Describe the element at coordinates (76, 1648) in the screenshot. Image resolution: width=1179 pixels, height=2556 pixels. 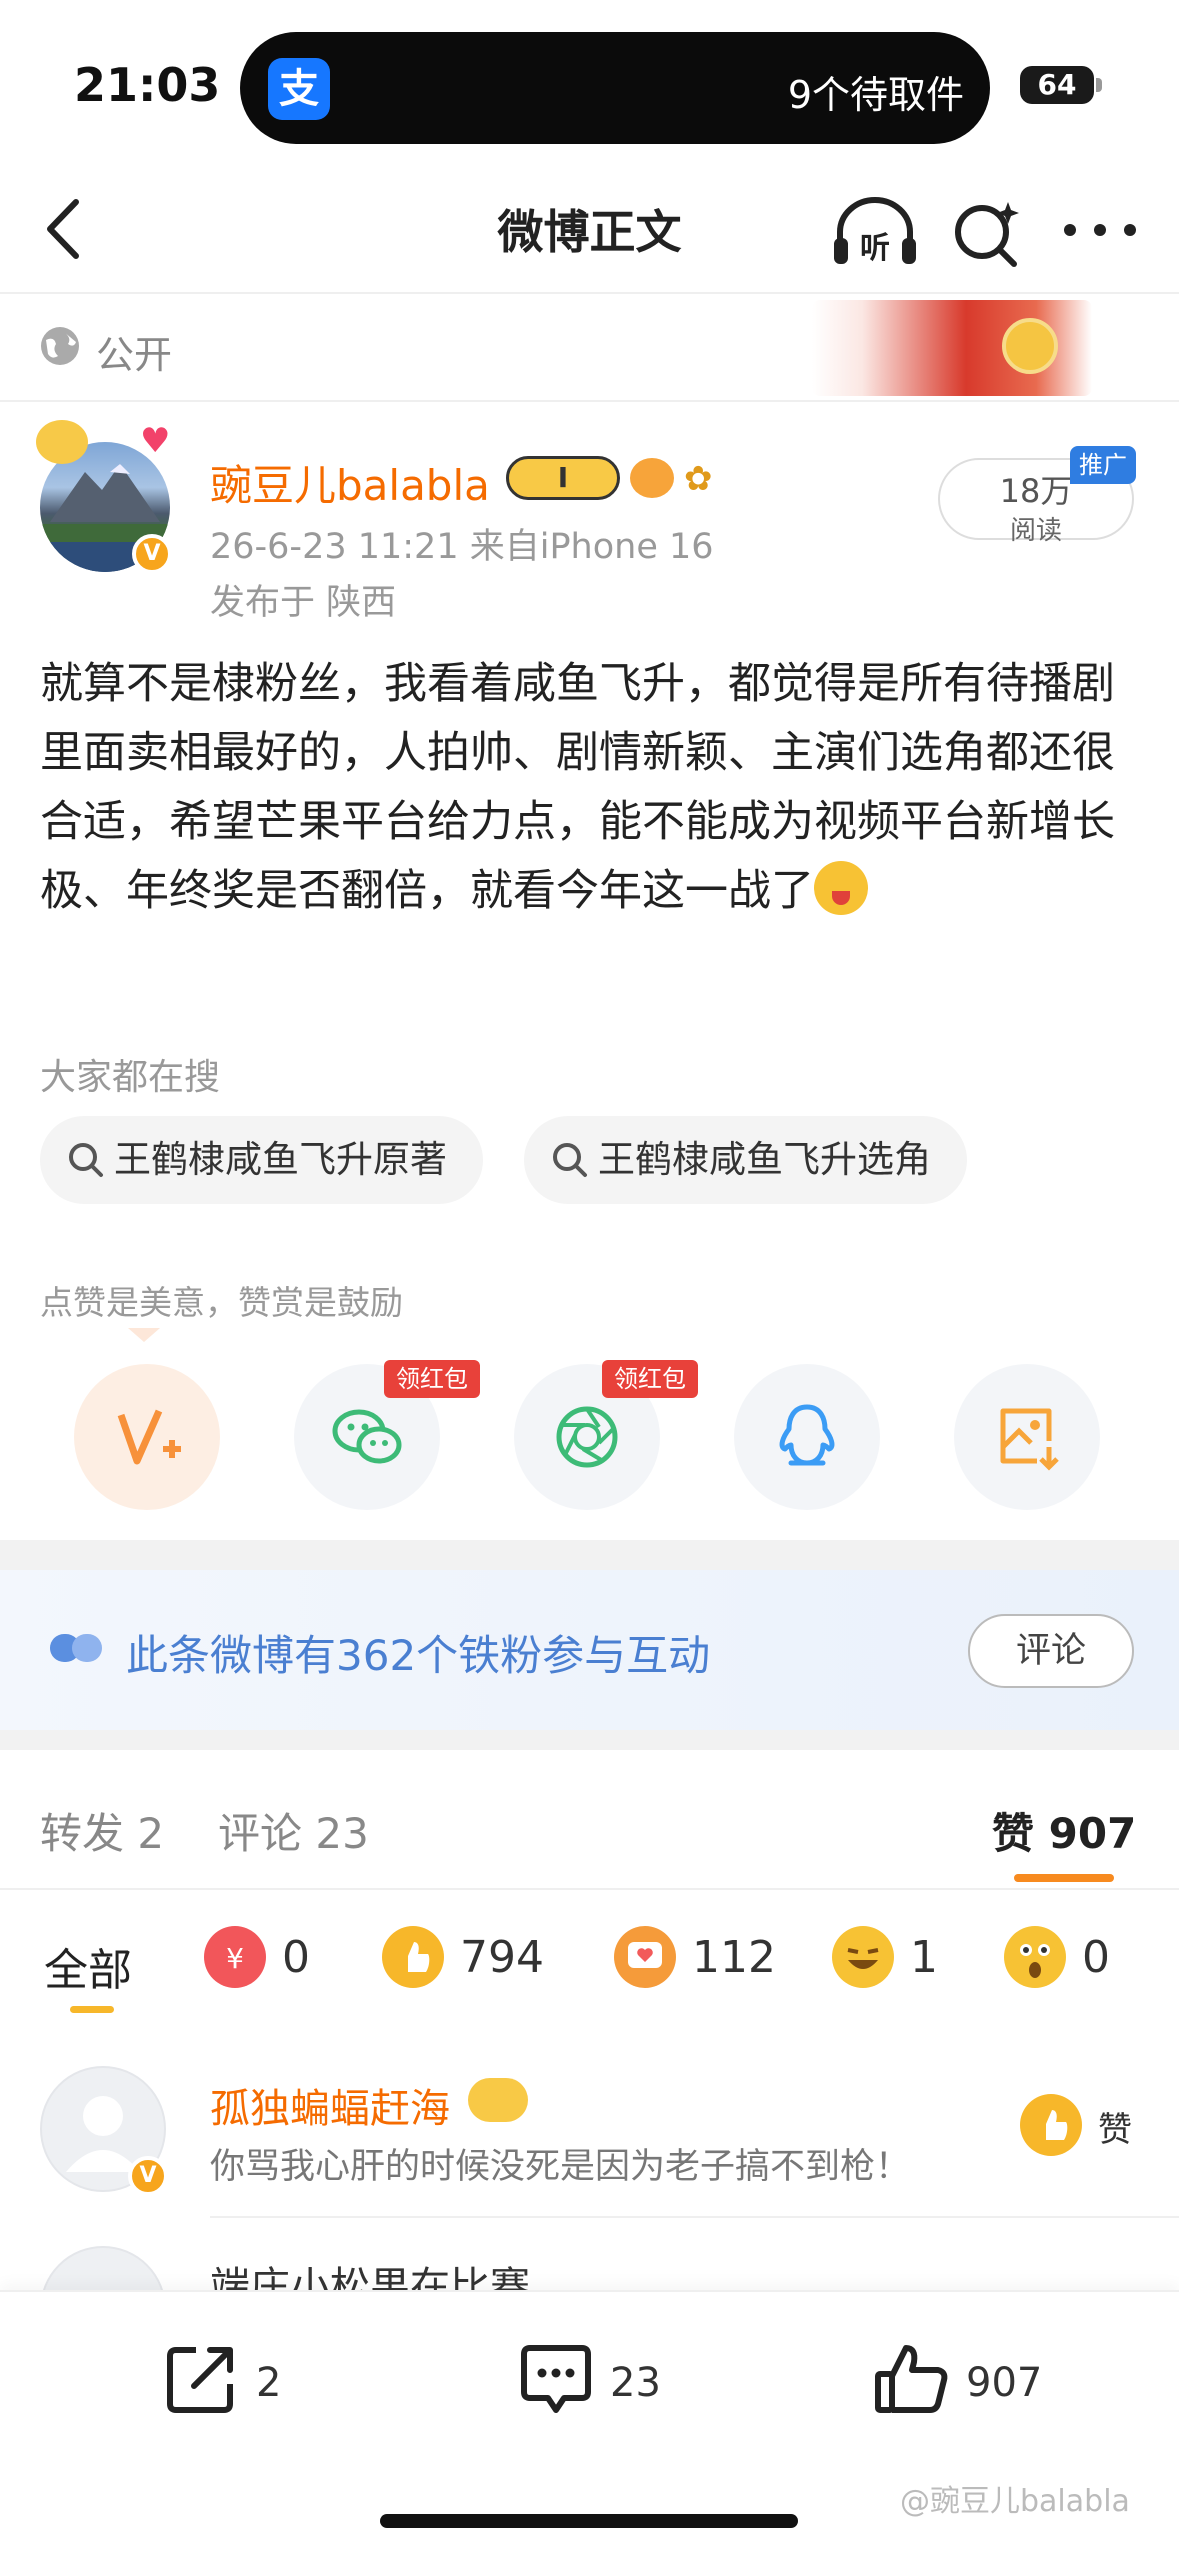
I see `fans-icon` at that location.